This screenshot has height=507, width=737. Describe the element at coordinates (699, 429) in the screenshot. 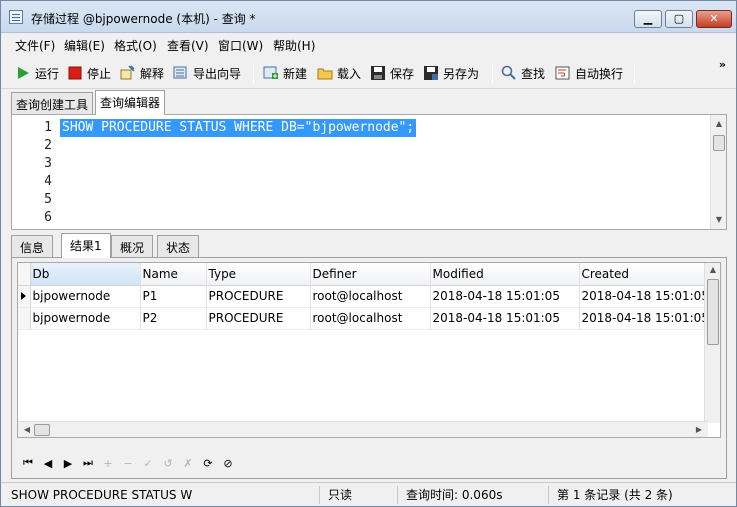

I see `scroll-right-arrow-icon: ▶` at that location.